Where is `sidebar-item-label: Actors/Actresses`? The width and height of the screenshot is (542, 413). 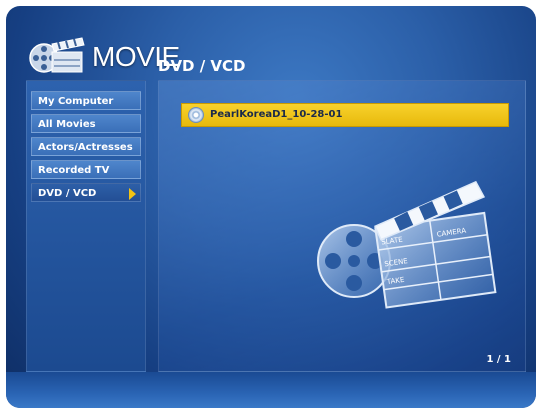
sidebar-item-label: Actors/Actresses is located at coordinates (85, 147).